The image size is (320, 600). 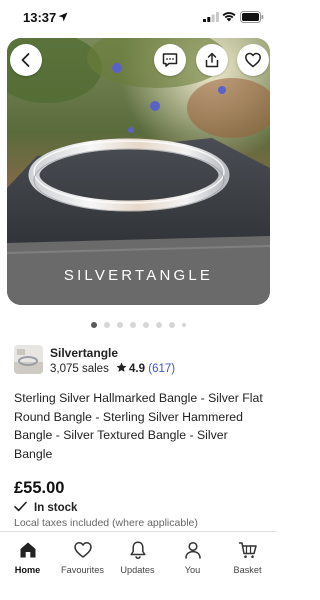 What do you see at coordinates (211, 17) in the screenshot?
I see `signal-icon` at bounding box center [211, 17].